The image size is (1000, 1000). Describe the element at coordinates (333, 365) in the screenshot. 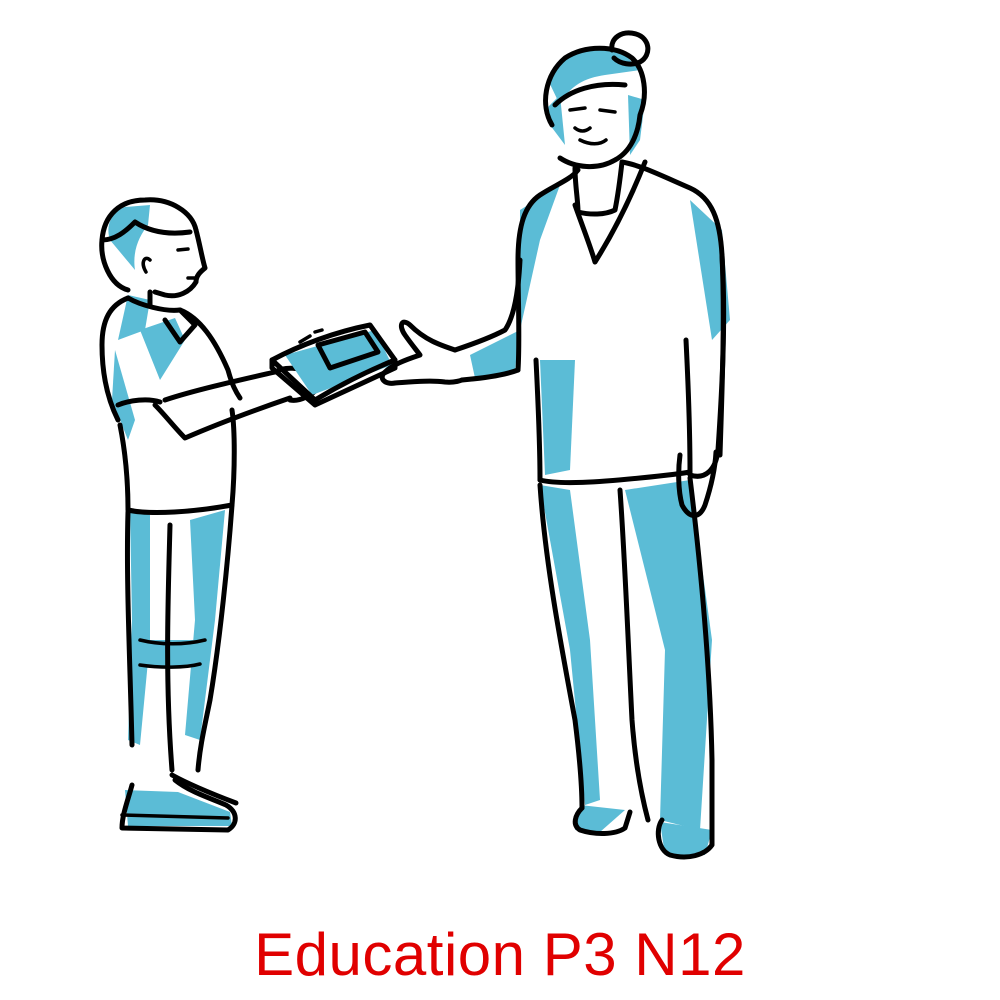

I see `book-icon` at that location.